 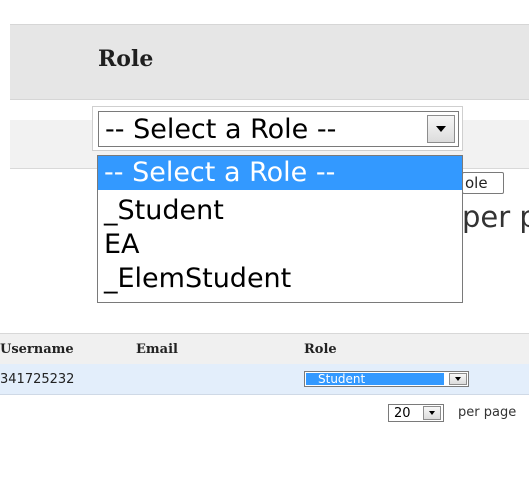 I want to click on per-page-select: 20, so click(x=416, y=413).